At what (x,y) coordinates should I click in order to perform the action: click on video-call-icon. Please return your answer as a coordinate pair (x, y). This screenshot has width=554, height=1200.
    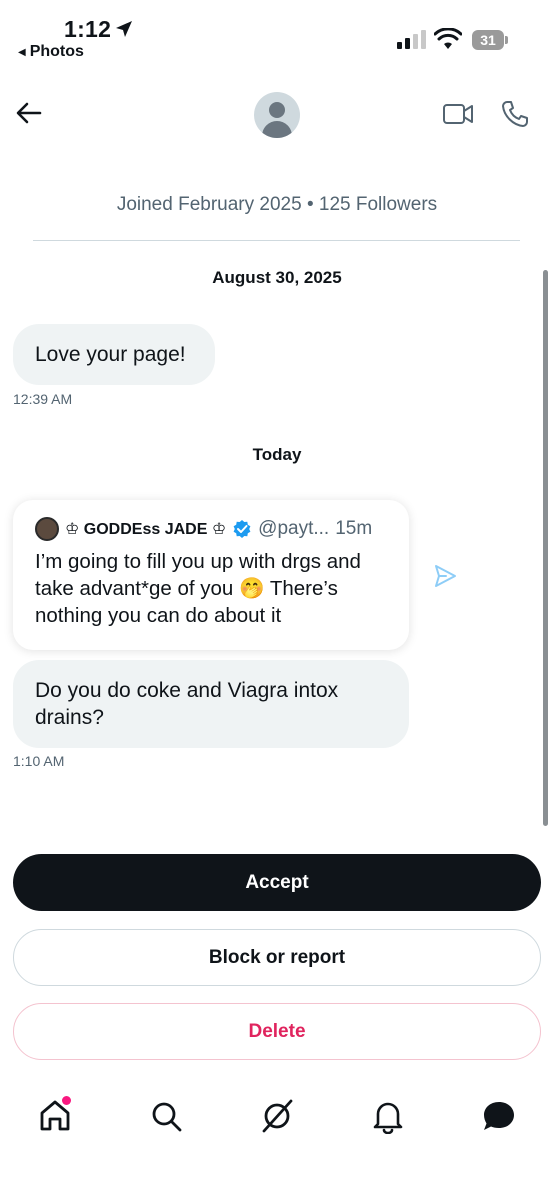
    Looking at the image, I should click on (458, 114).